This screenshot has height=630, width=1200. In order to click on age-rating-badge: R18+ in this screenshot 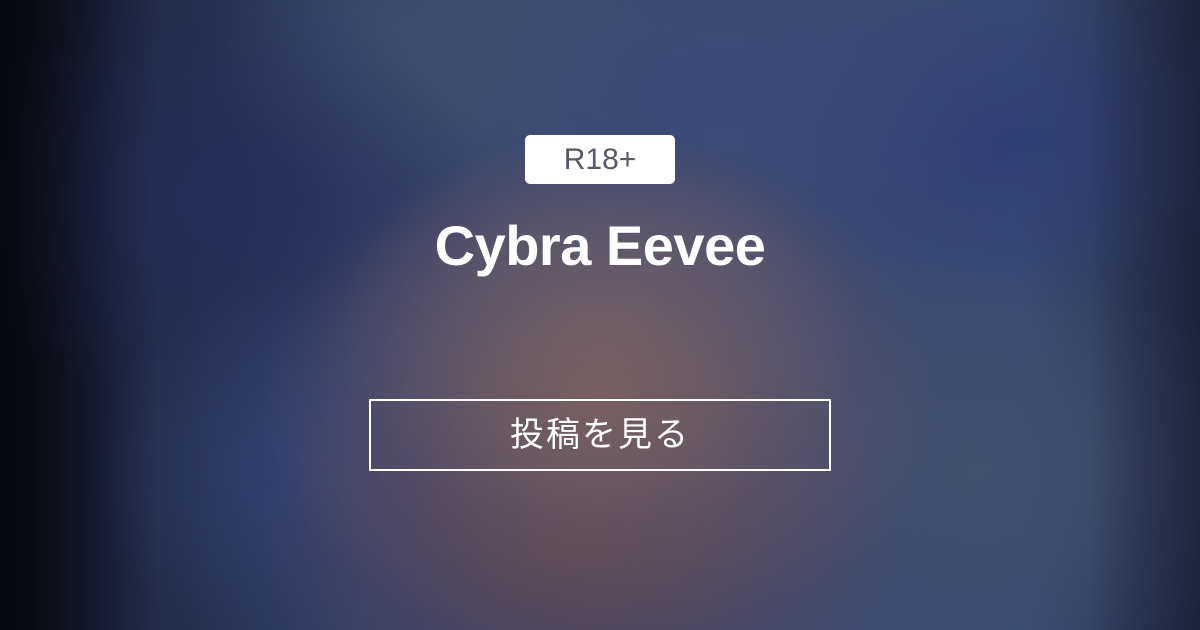, I will do `click(600, 159)`.